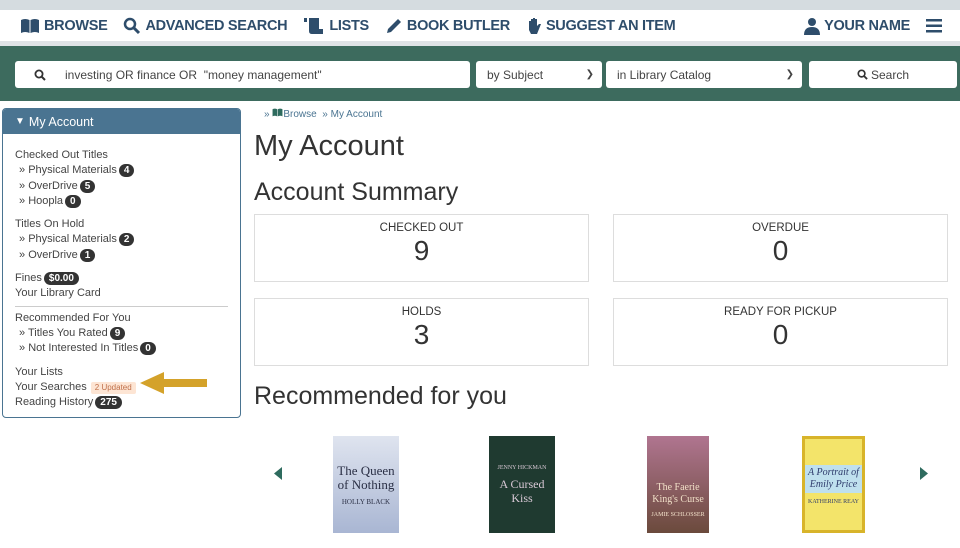 The image size is (960, 548). What do you see at coordinates (45, 201) in the screenshot?
I see `link-label: Hoopla` at bounding box center [45, 201].